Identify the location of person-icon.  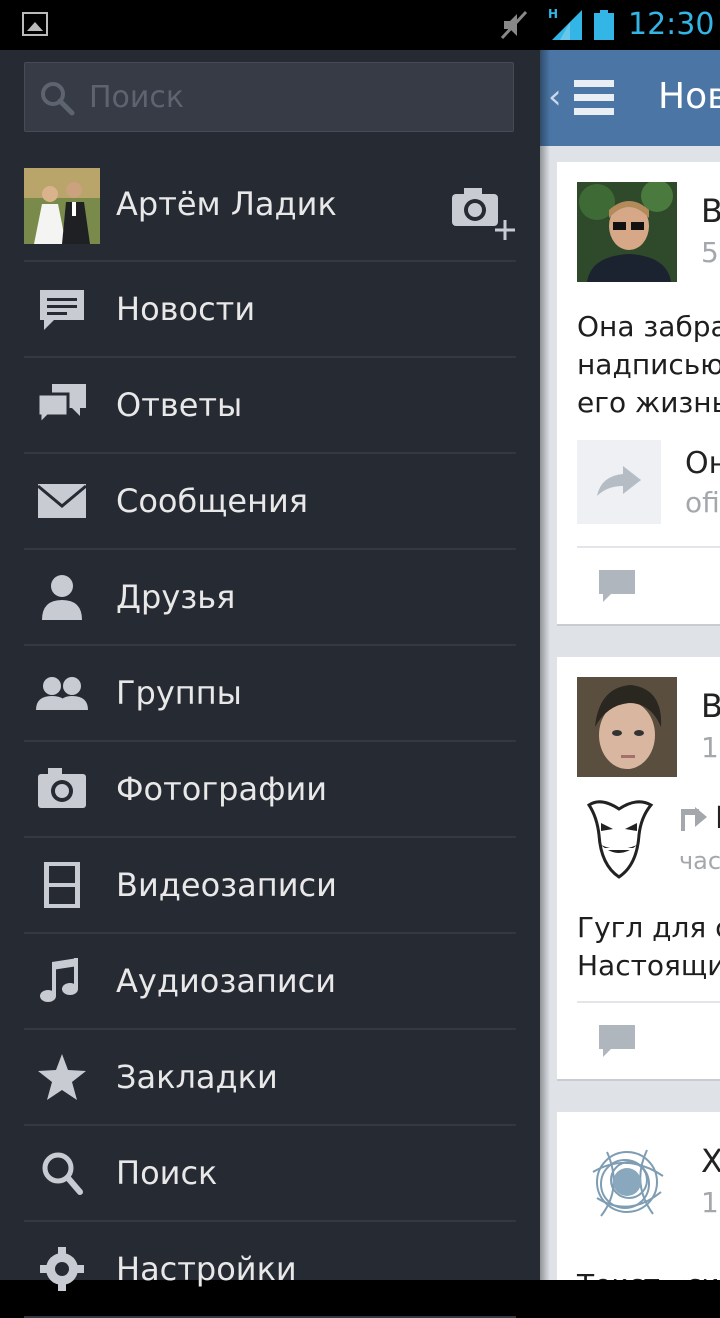
(62, 597).